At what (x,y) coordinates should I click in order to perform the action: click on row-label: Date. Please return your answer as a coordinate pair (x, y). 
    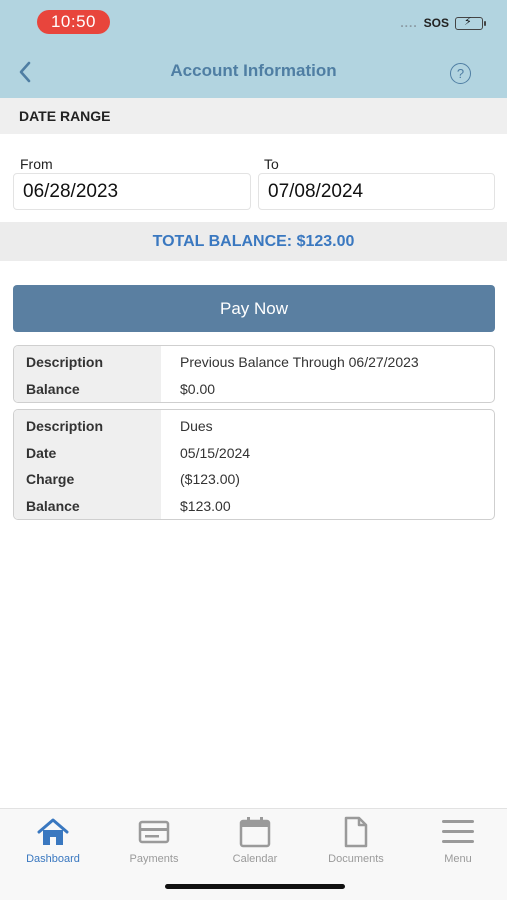
    Looking at the image, I should click on (41, 452).